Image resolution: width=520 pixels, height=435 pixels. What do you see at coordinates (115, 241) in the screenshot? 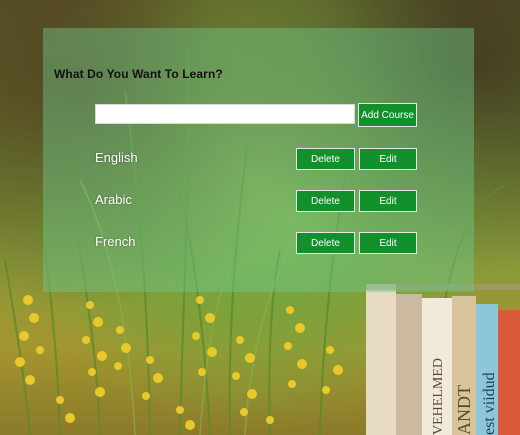
I see `course-name-french: French` at bounding box center [115, 241].